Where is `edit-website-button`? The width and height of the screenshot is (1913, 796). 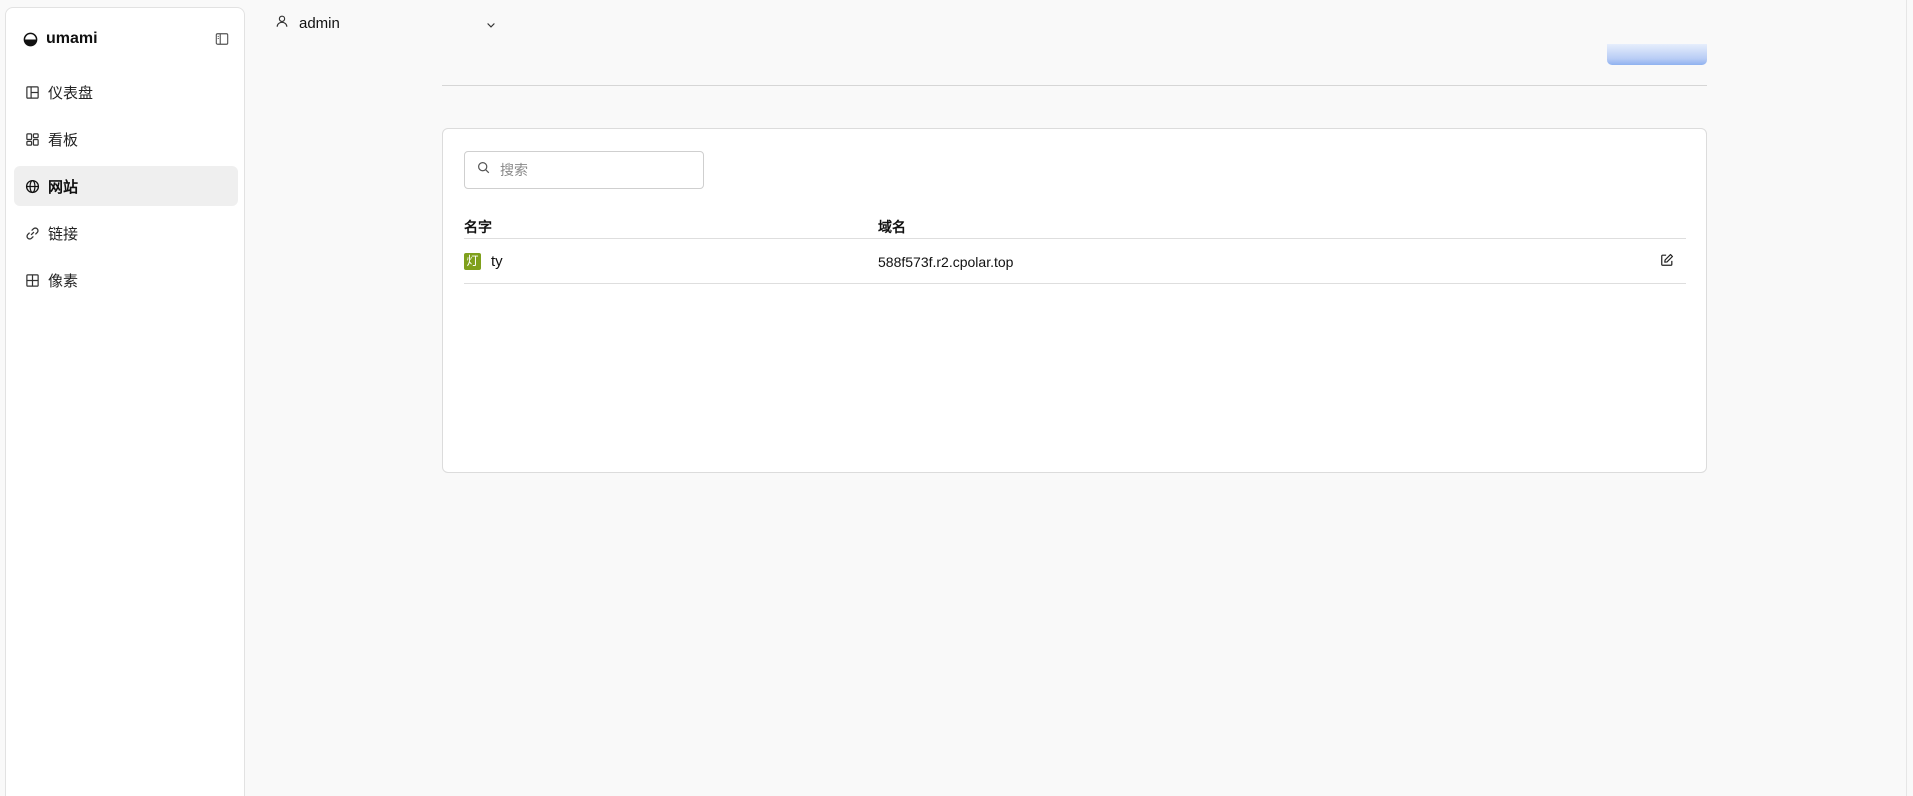 edit-website-button is located at coordinates (1667, 262).